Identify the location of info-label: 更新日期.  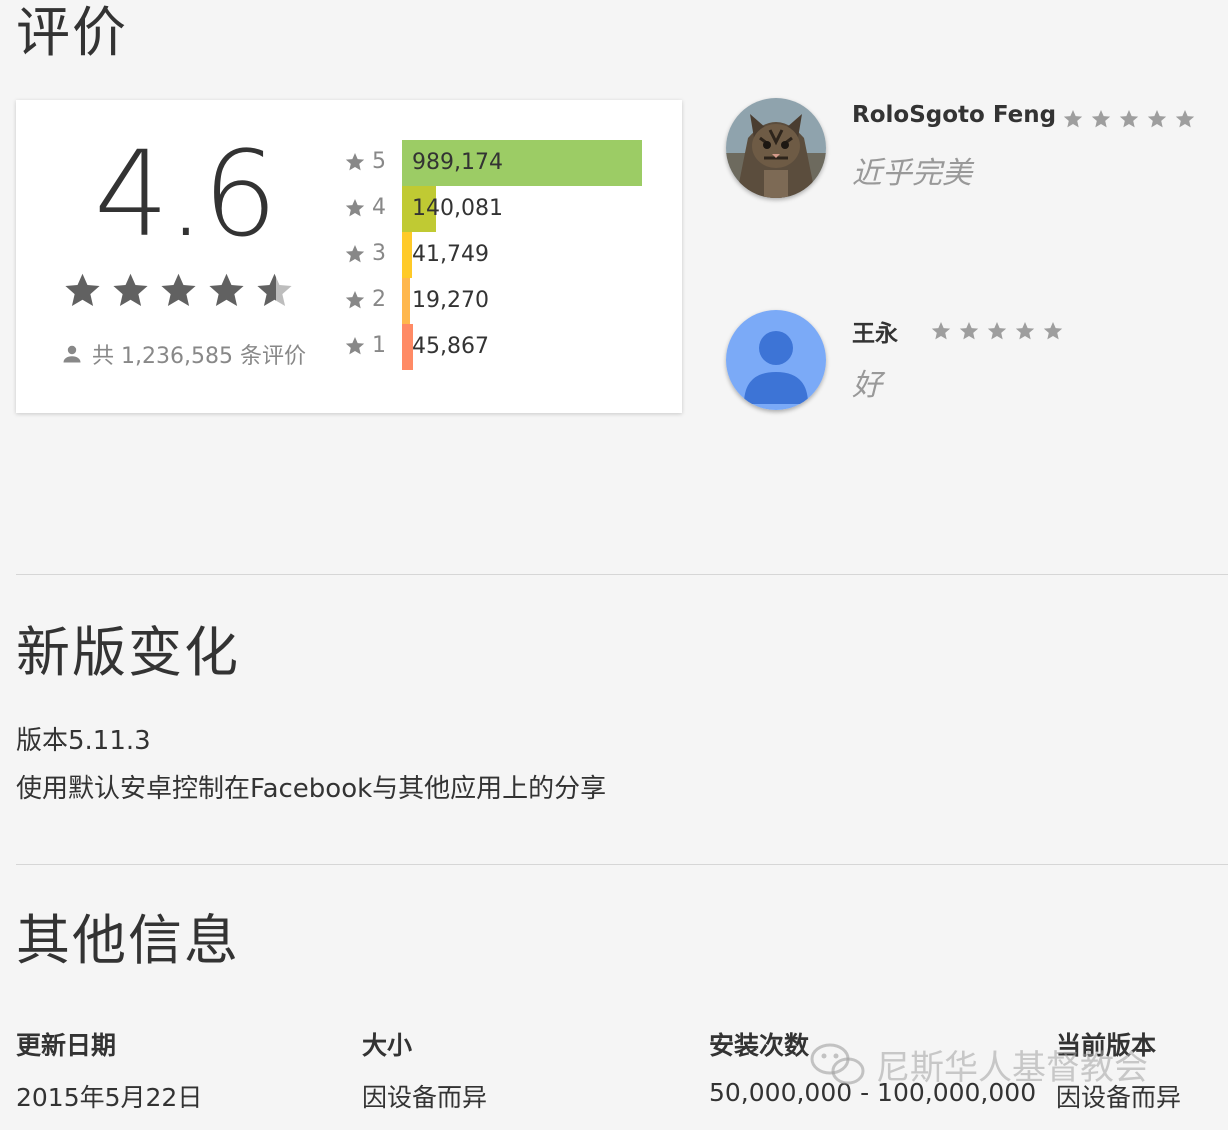
(66, 1045).